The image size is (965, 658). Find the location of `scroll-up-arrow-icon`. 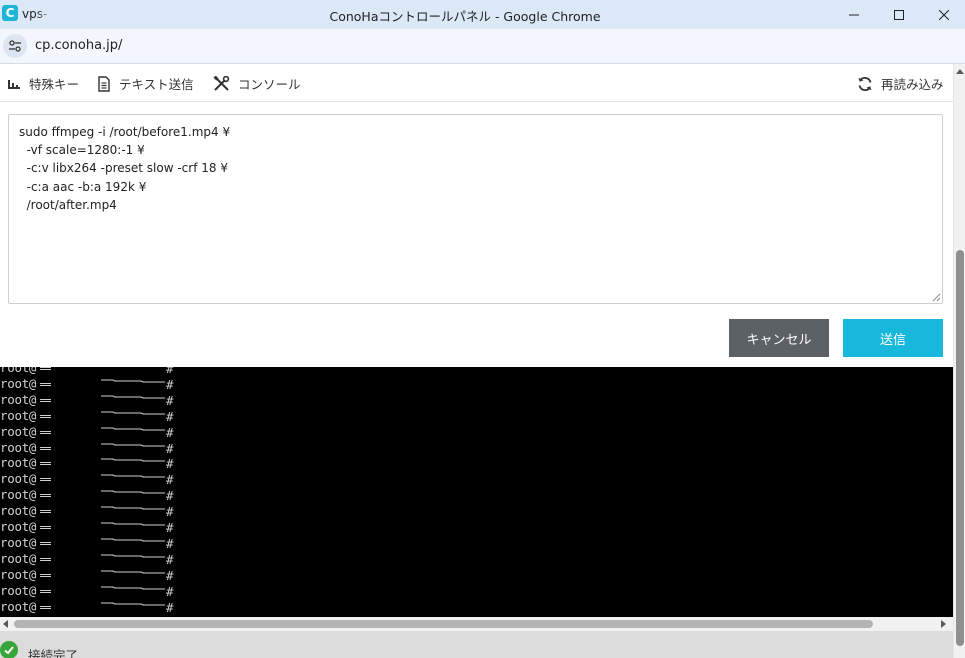

scroll-up-arrow-icon is located at coordinates (960, 71).